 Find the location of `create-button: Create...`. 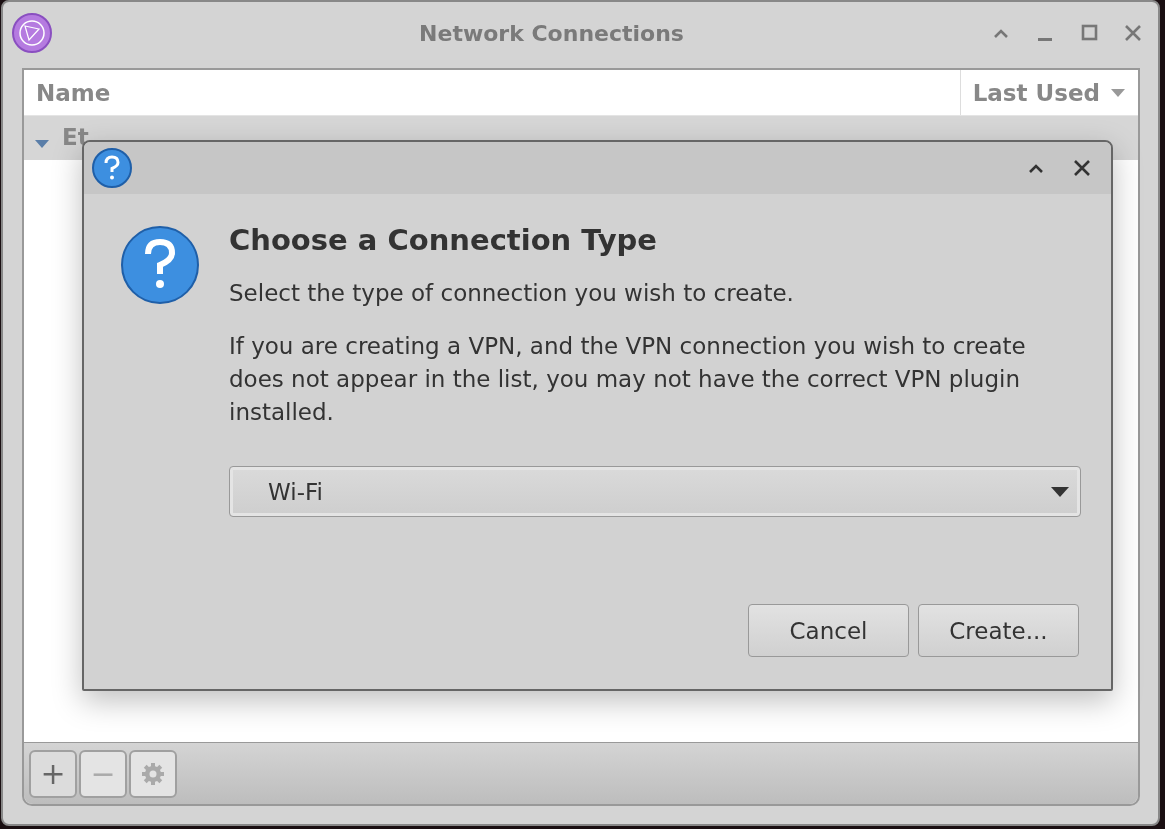

create-button: Create... is located at coordinates (998, 630).